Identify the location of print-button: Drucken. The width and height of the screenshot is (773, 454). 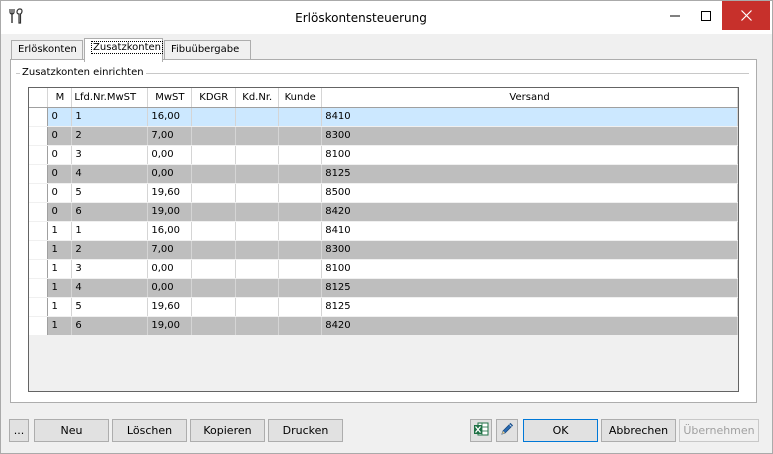
(305, 430).